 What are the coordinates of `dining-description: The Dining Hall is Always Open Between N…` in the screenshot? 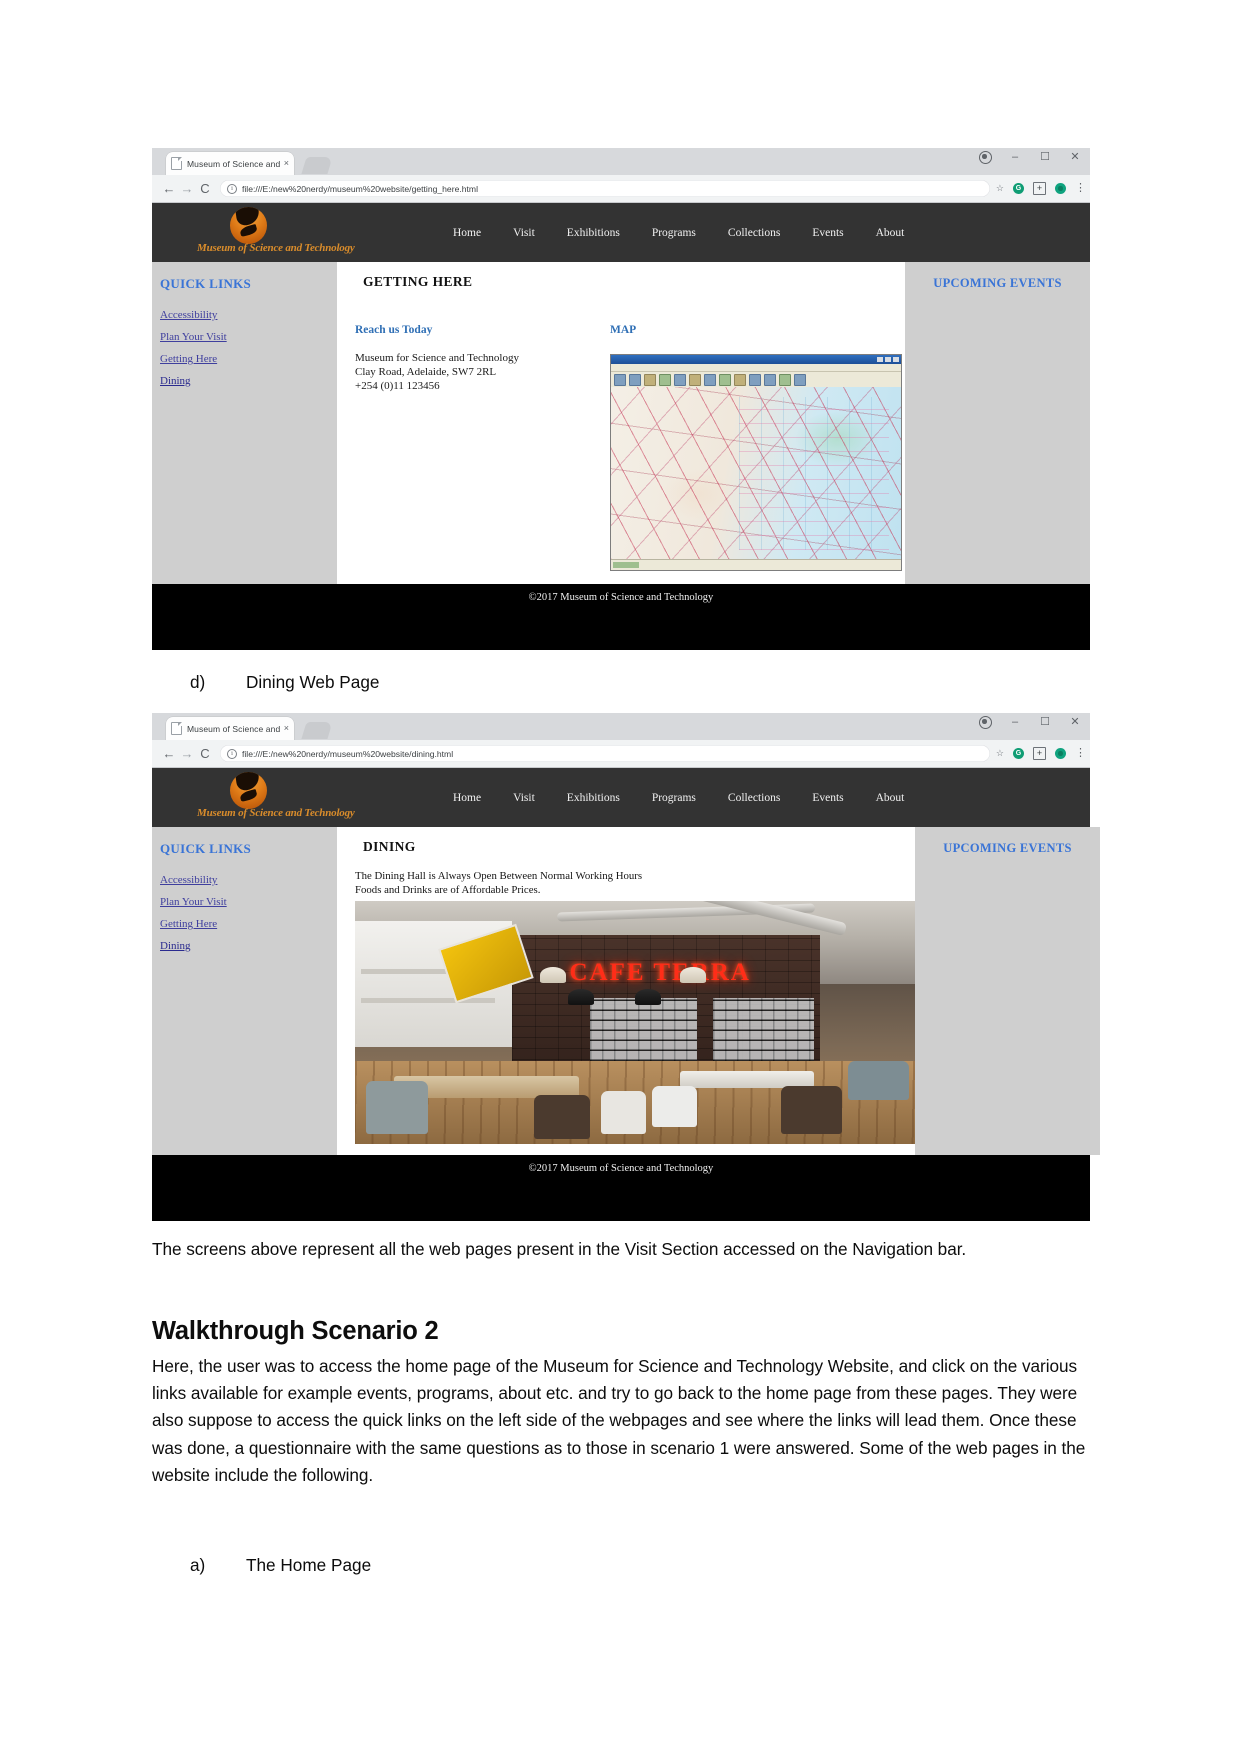 It's located at (635, 883).